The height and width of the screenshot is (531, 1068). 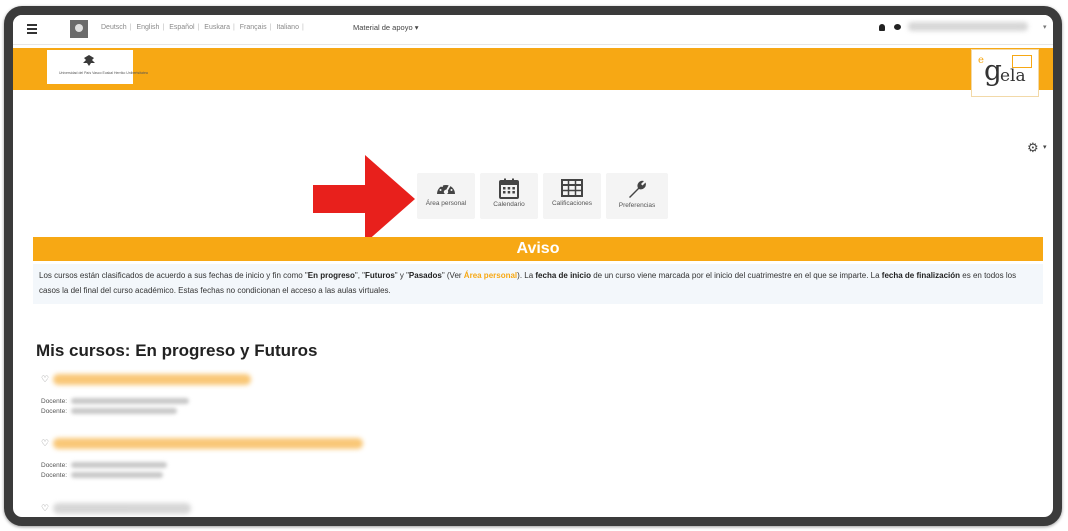 What do you see at coordinates (446, 189) in the screenshot?
I see `dashboard-icon` at bounding box center [446, 189].